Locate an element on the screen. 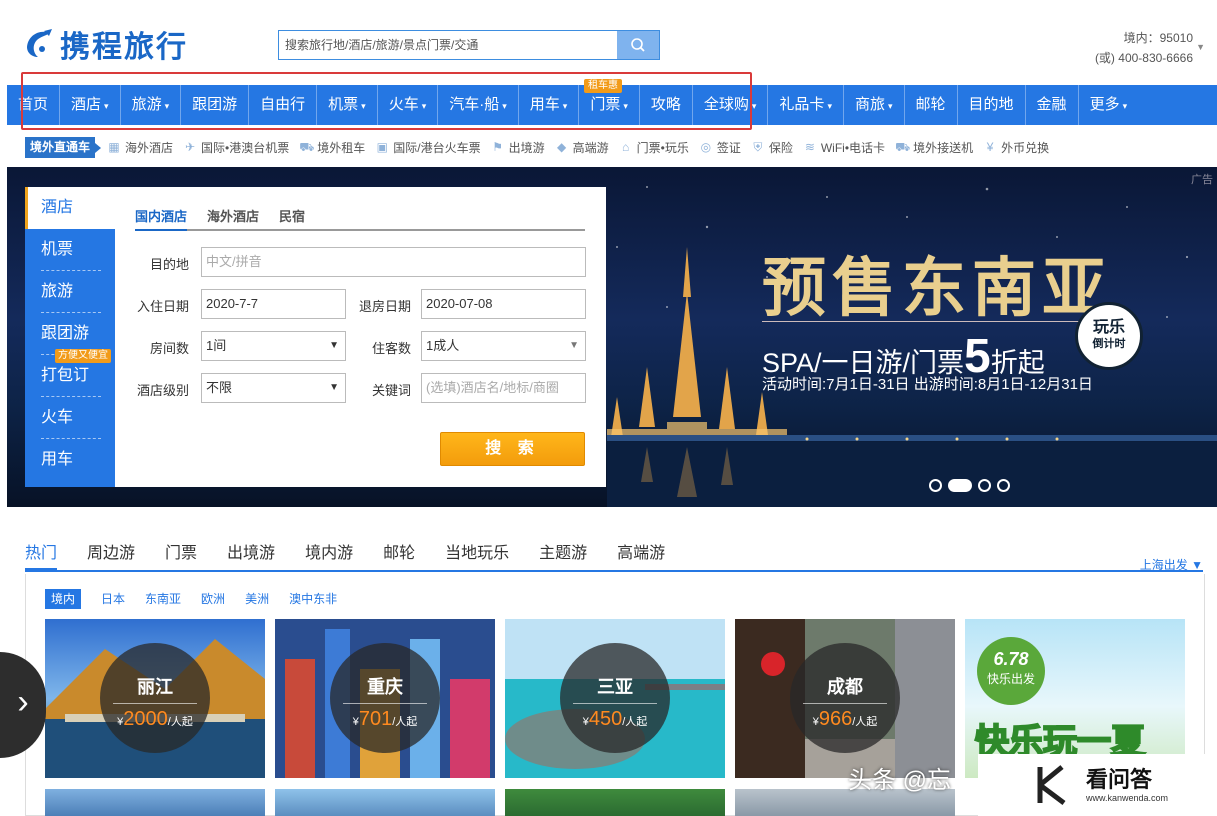 This screenshot has width=1217, height=816. subnav-item: ⛟ 境外接送机 is located at coordinates (934, 147).